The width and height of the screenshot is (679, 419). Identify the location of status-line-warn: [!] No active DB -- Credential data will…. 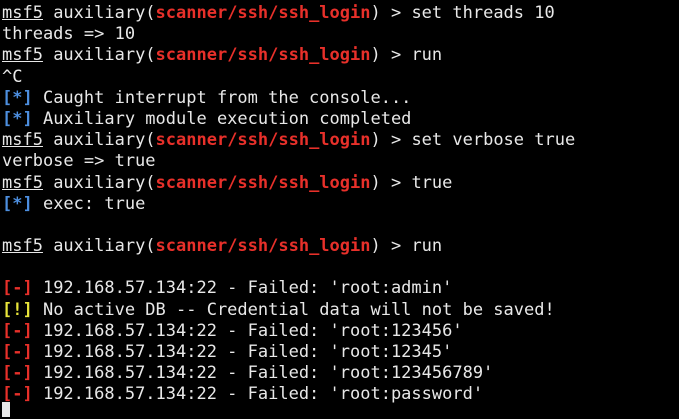
(340, 310).